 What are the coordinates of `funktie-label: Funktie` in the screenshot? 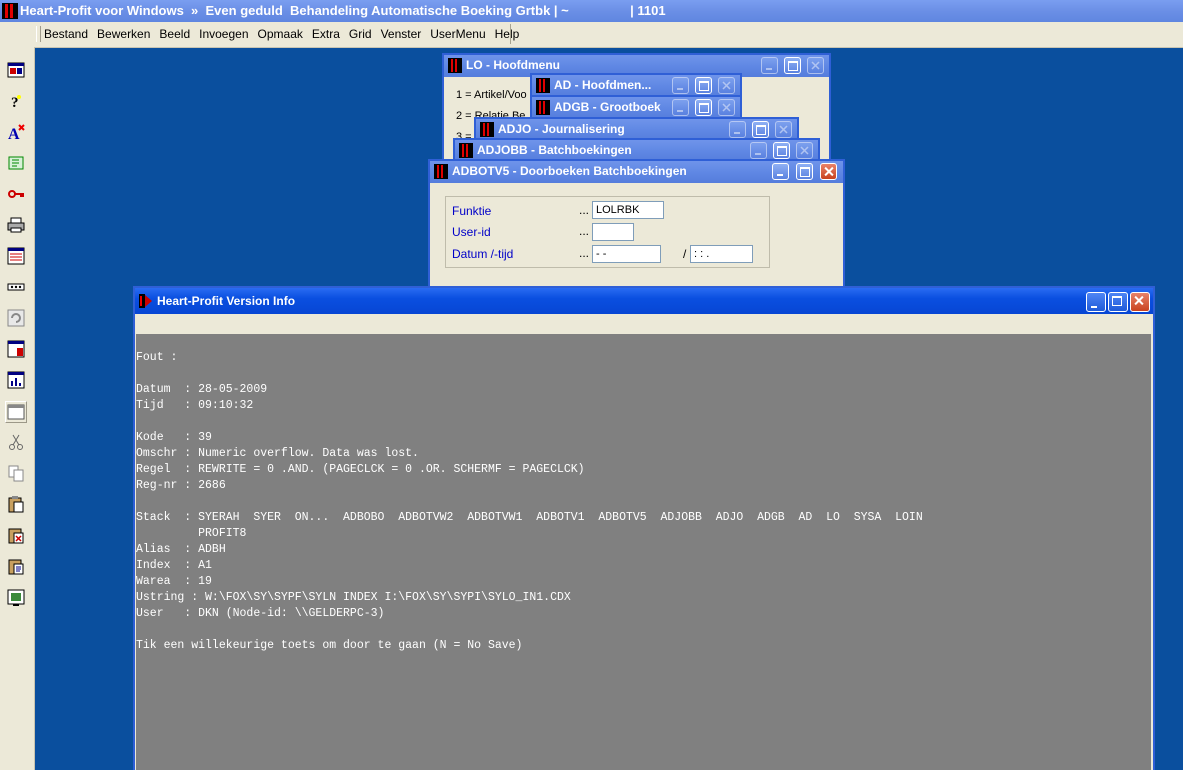 It's located at (472, 211).